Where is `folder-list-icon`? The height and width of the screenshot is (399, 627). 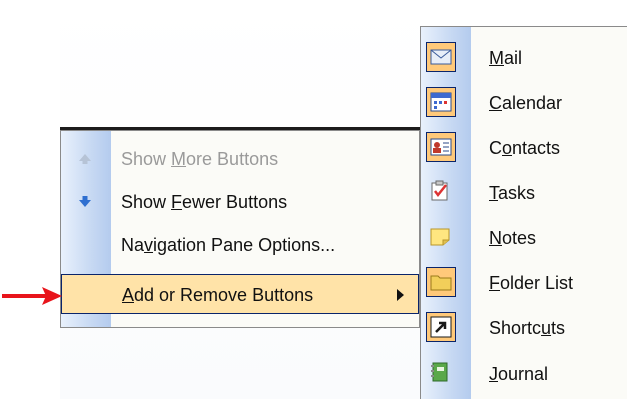 folder-list-icon is located at coordinates (441, 283).